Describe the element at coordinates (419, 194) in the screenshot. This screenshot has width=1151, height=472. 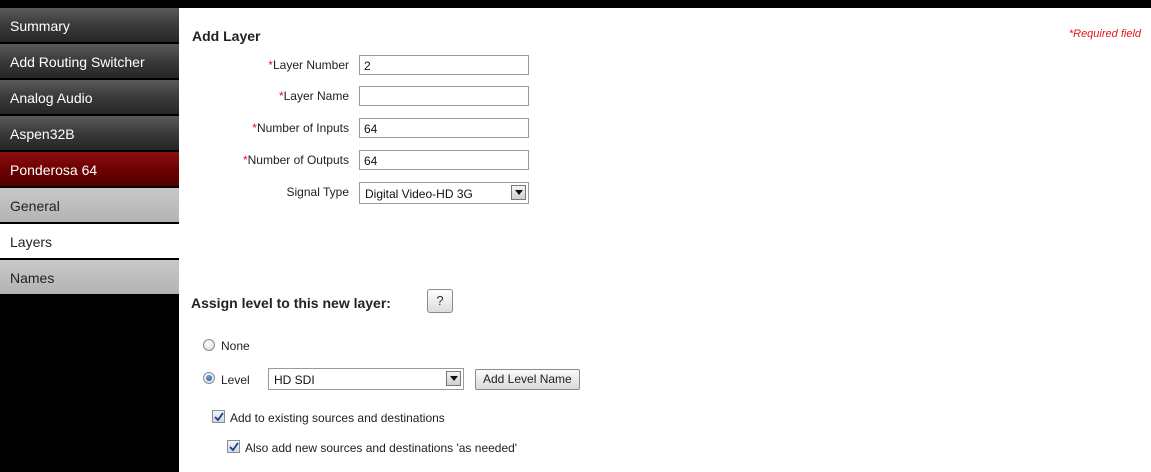
I see `signal-type-value: Digital Video-HD 3G` at that location.